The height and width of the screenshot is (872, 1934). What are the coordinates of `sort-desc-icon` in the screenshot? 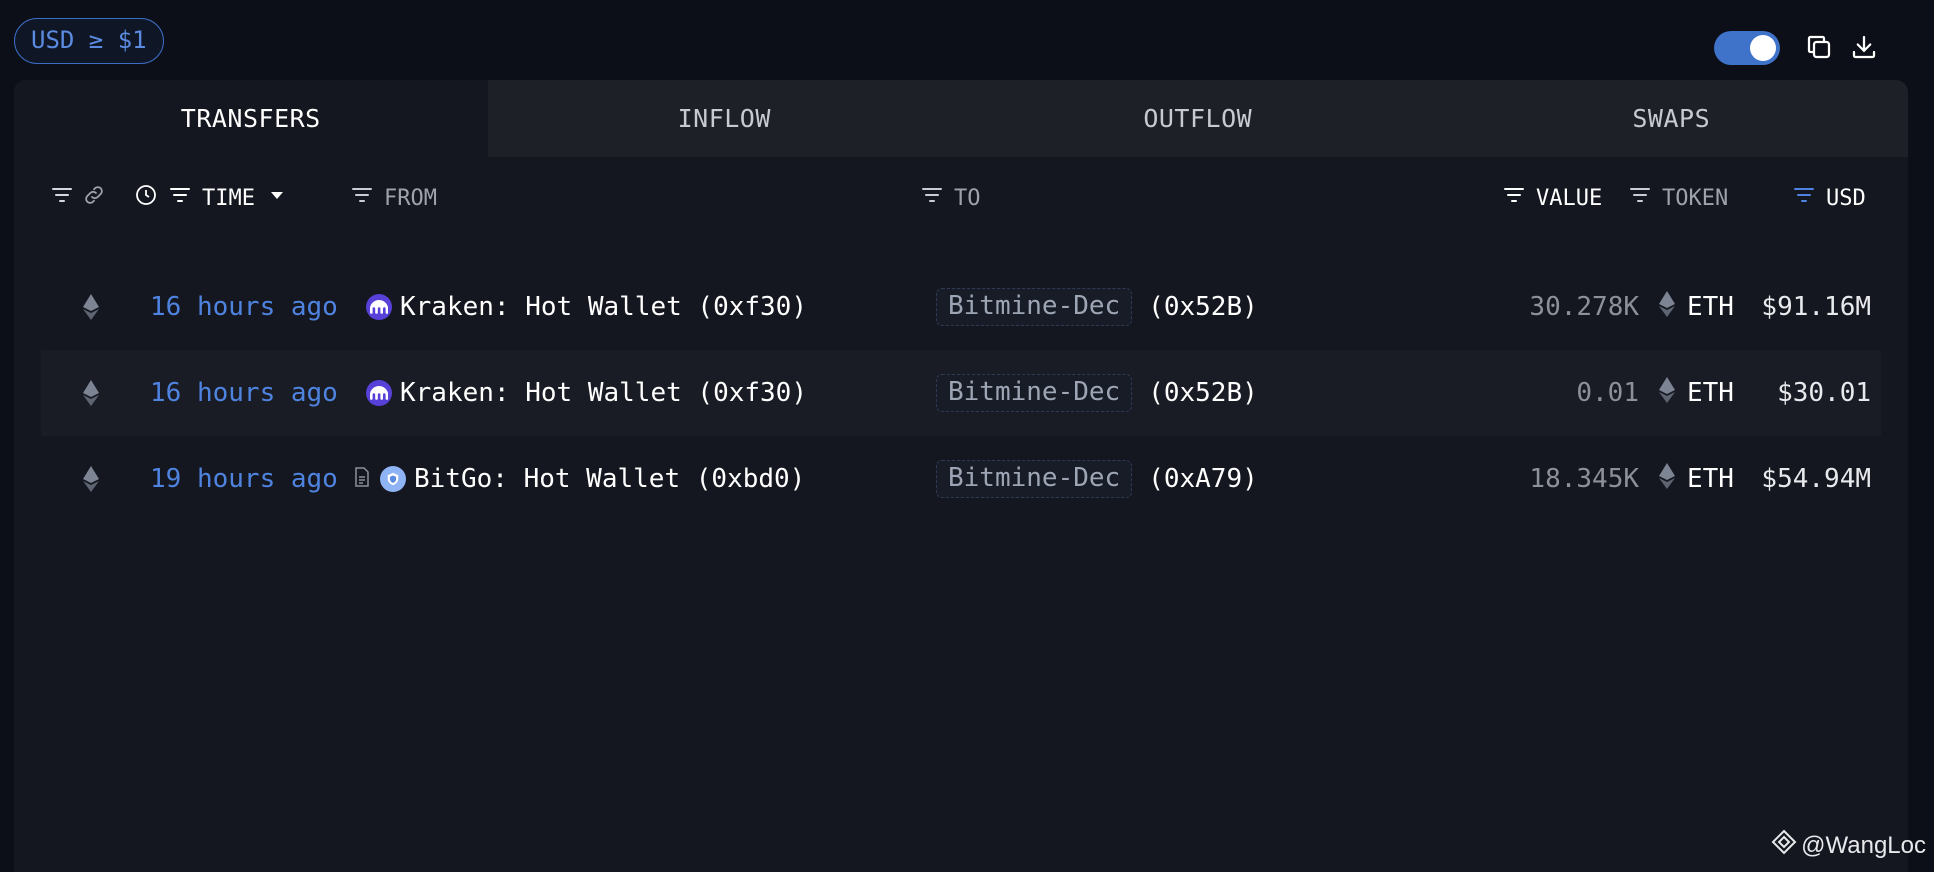 It's located at (277, 198).